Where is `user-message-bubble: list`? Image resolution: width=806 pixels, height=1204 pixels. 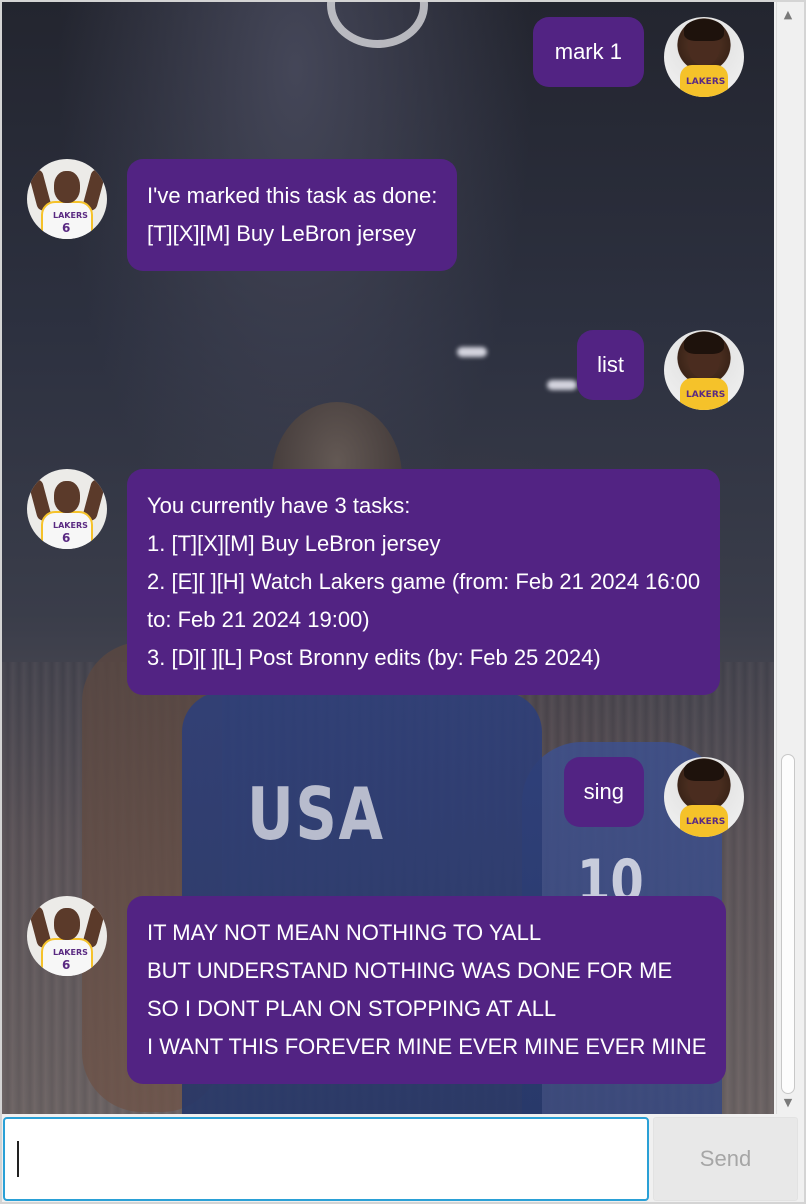 user-message-bubble: list is located at coordinates (610, 365).